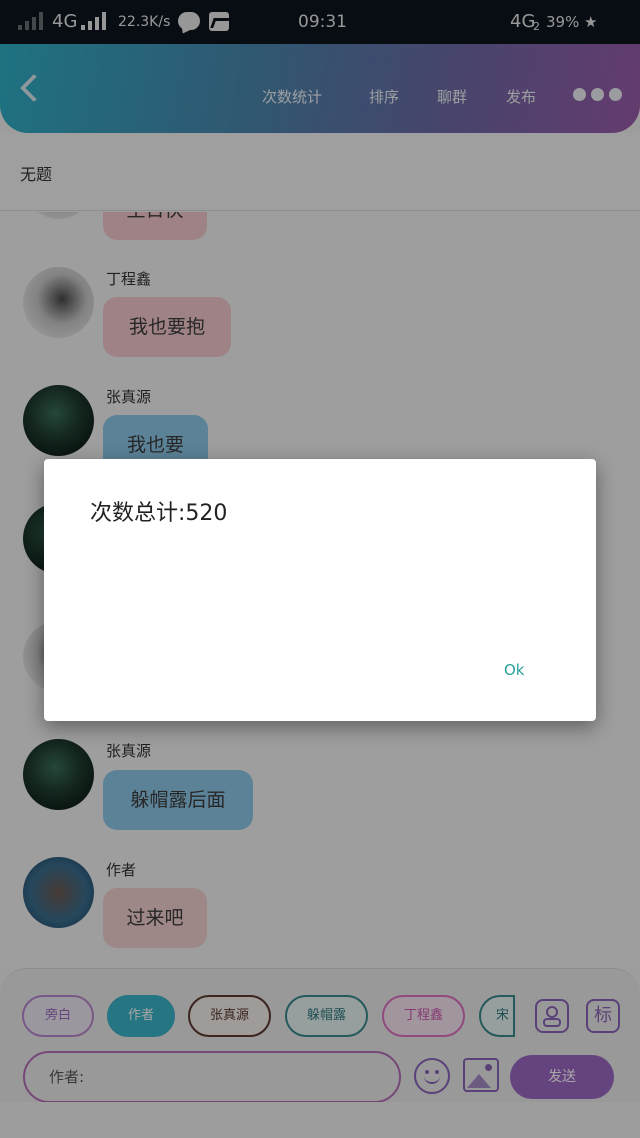 This screenshot has height=1138, width=640. What do you see at coordinates (159, 513) in the screenshot?
I see `dialog-message: 次数总计:520` at bounding box center [159, 513].